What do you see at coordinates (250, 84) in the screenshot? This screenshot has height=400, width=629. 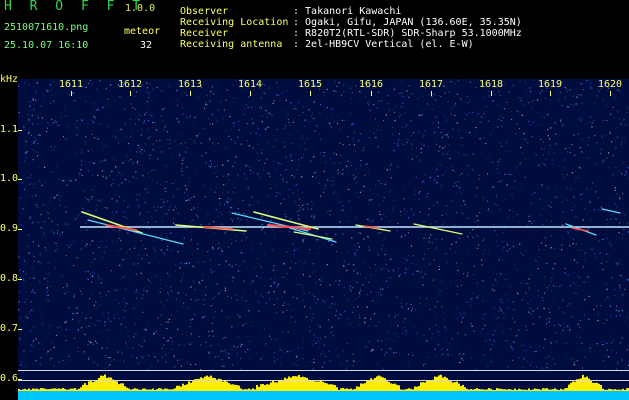 I see `time-tick-label: 1614` at bounding box center [250, 84].